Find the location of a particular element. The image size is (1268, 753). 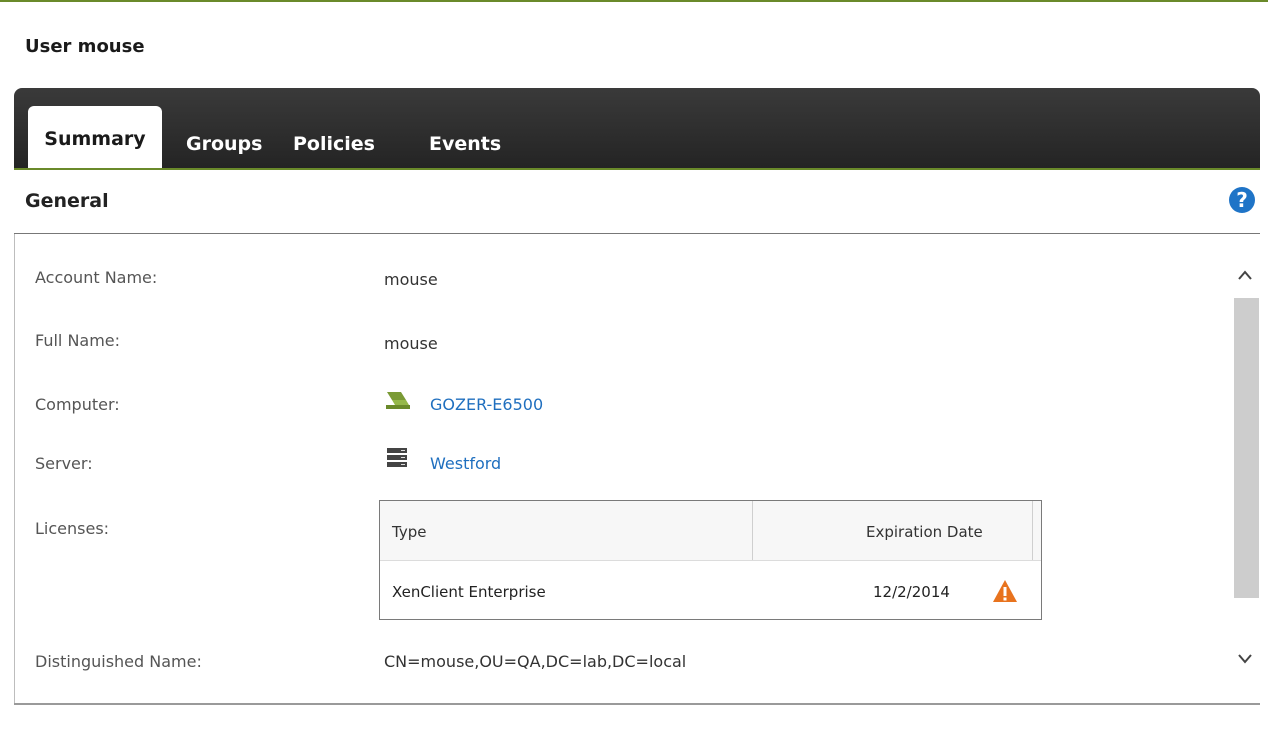

license-type-cell: XenClient Enterprise is located at coordinates (469, 592).